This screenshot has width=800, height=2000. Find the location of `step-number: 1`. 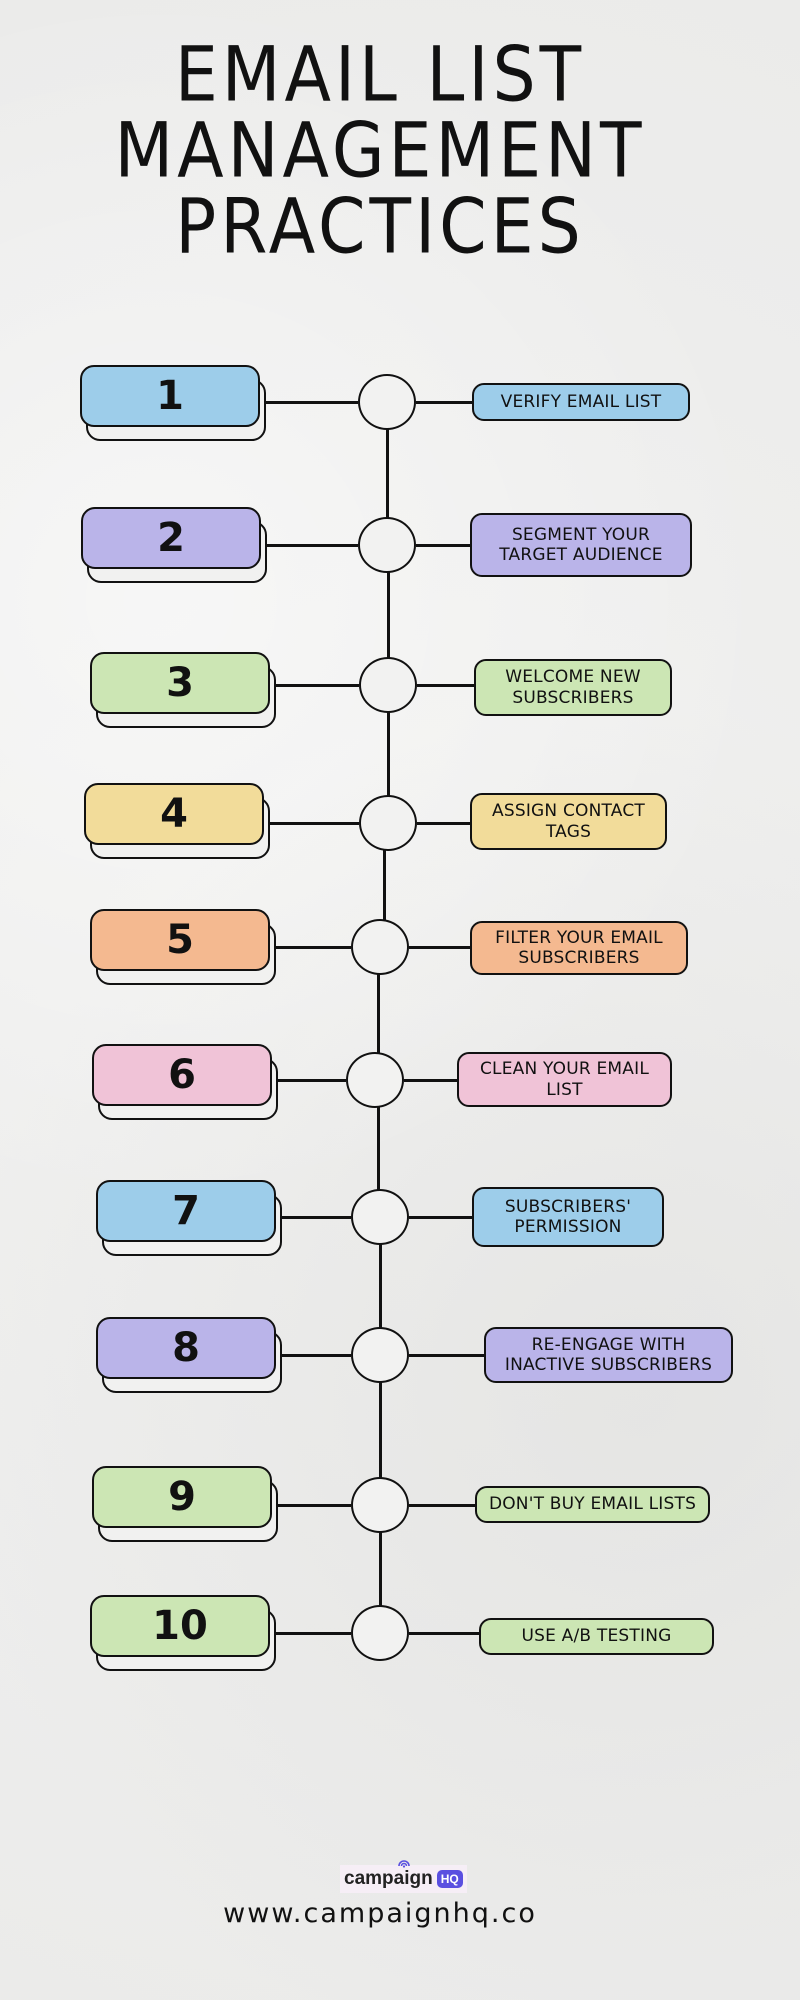

step-number: 1 is located at coordinates (170, 396).